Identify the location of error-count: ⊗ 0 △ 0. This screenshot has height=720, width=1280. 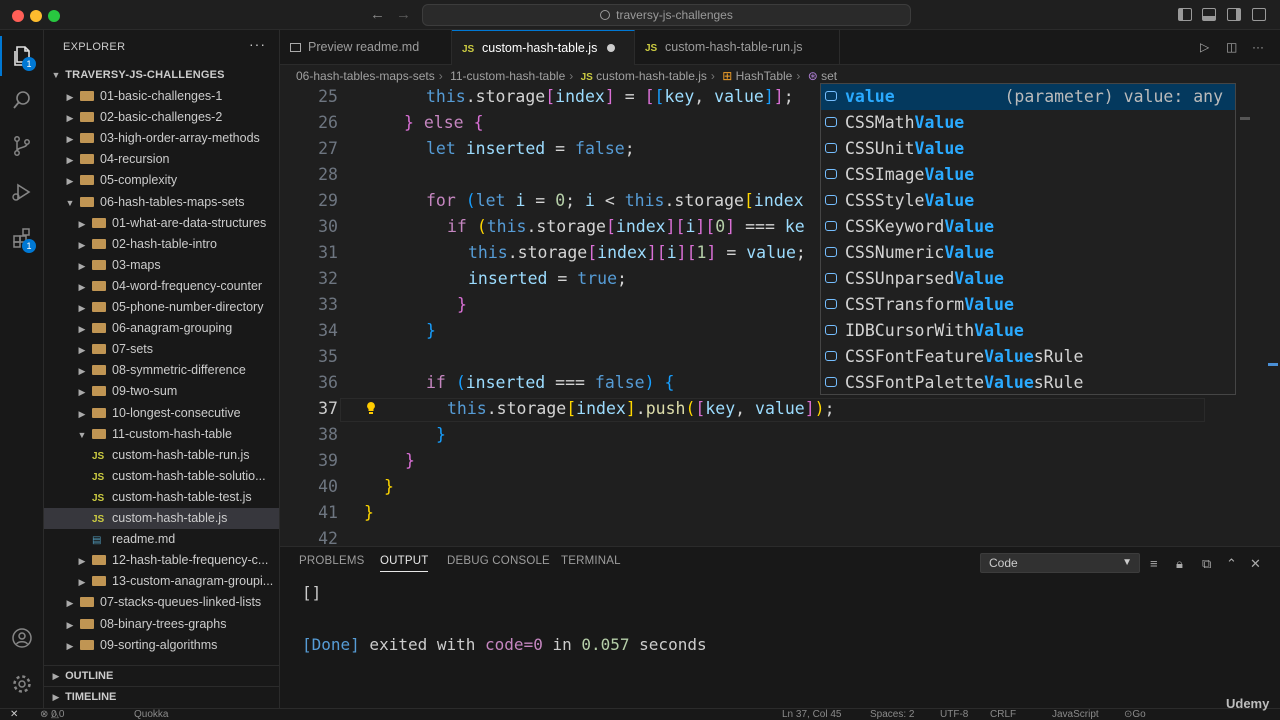
(52, 714).